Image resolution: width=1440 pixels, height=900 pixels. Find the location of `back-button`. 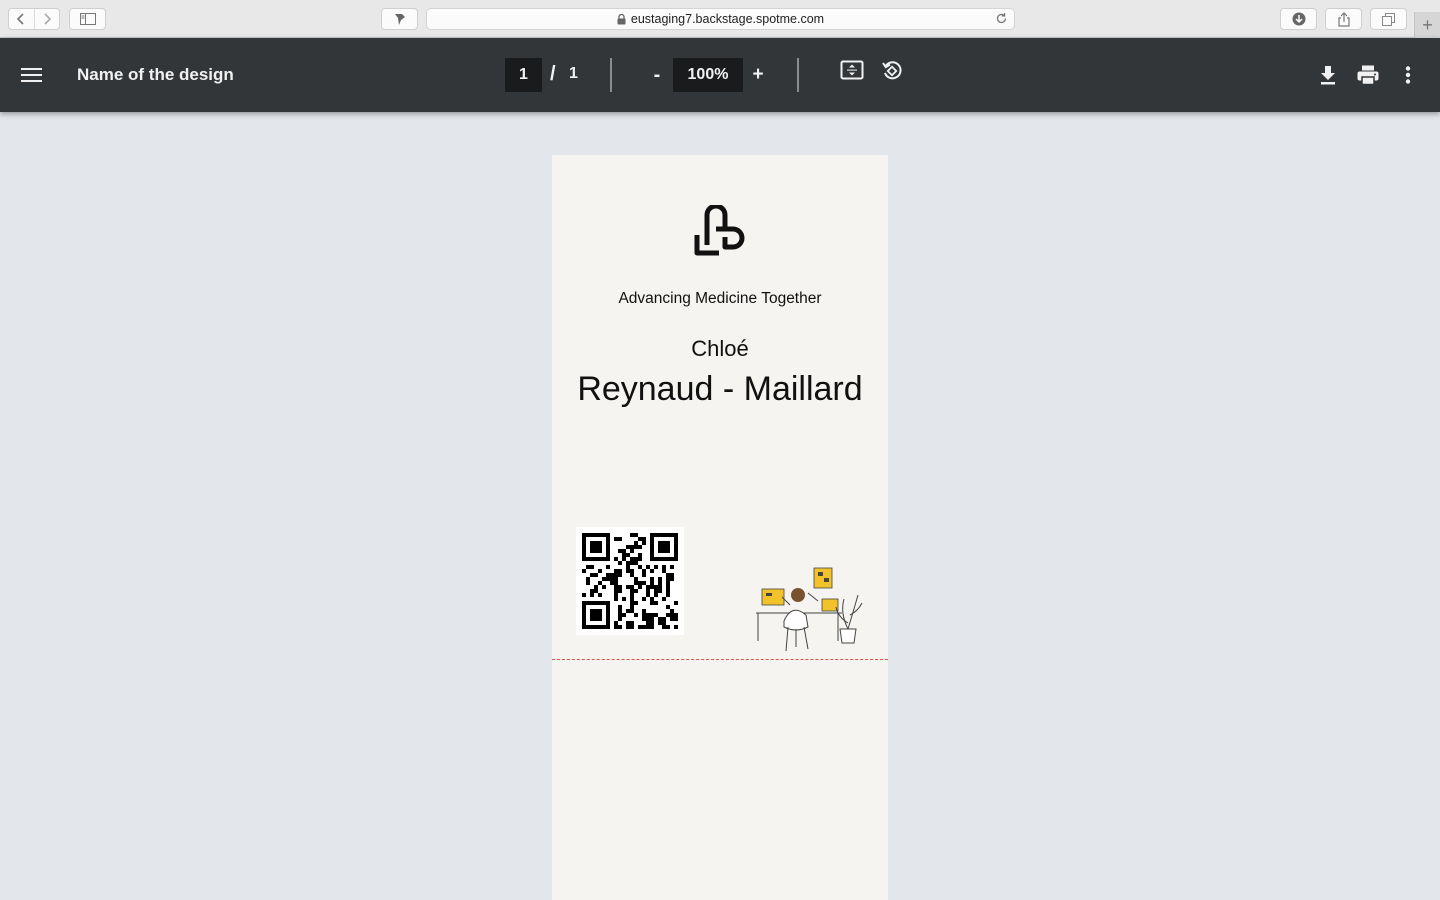

back-button is located at coordinates (21, 19).